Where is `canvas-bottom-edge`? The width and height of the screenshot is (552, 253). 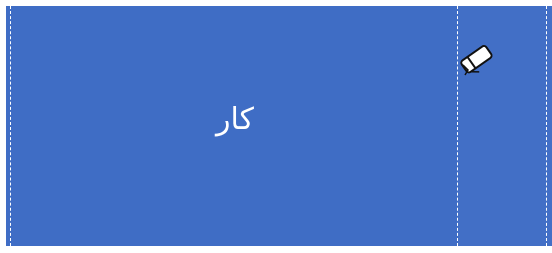 canvas-bottom-edge is located at coordinates (279, 249).